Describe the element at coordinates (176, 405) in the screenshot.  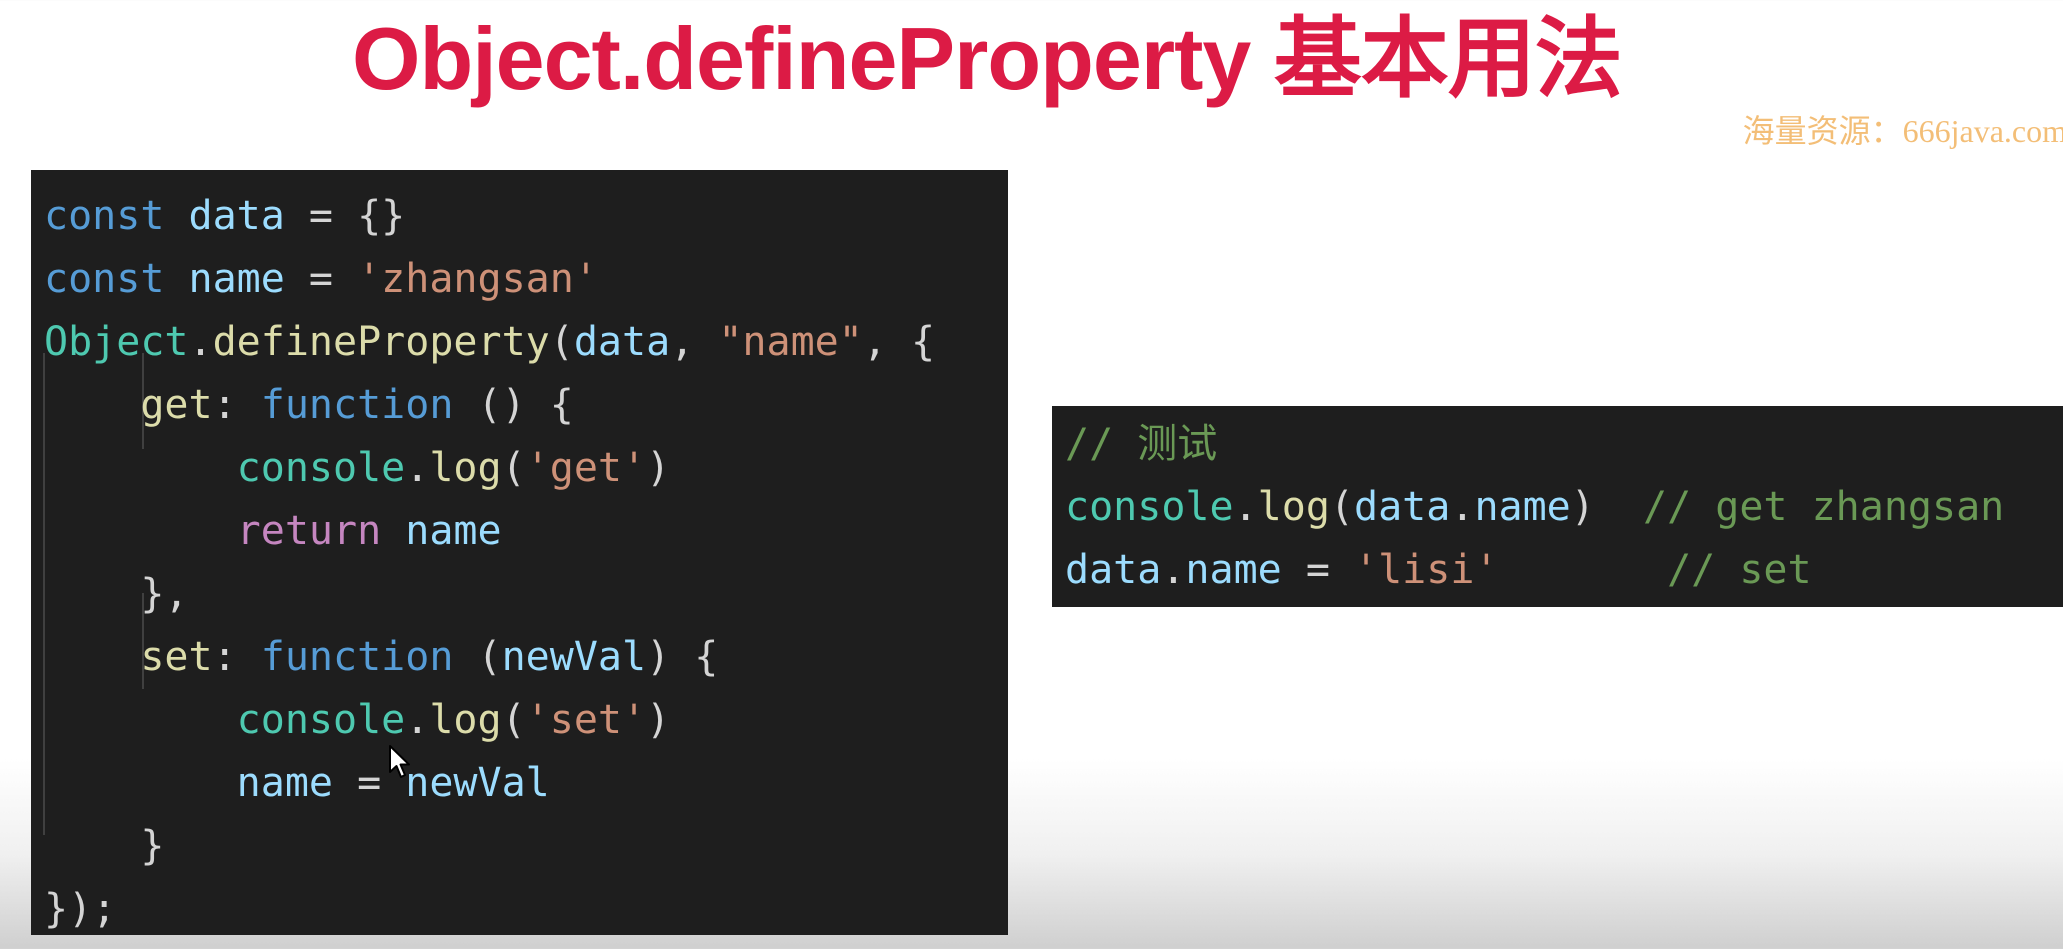
I see `code-token: get` at that location.